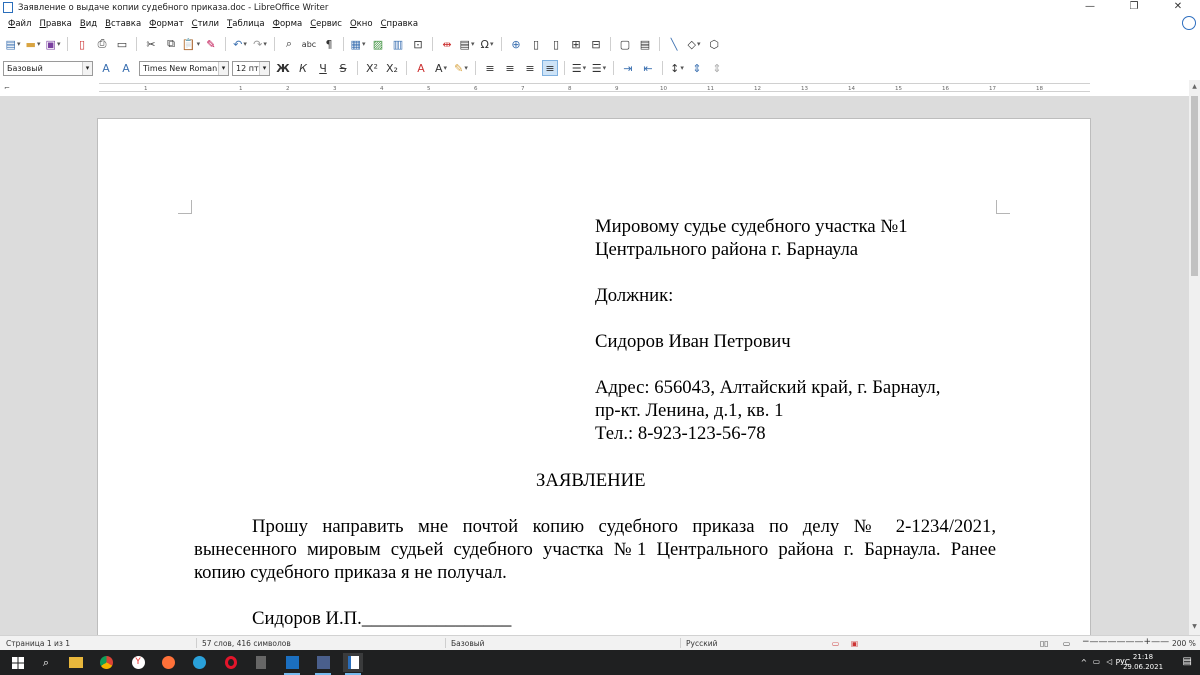  Describe the element at coordinates (122, 44) in the screenshot. I see `print-preview-icon: ▭` at that location.